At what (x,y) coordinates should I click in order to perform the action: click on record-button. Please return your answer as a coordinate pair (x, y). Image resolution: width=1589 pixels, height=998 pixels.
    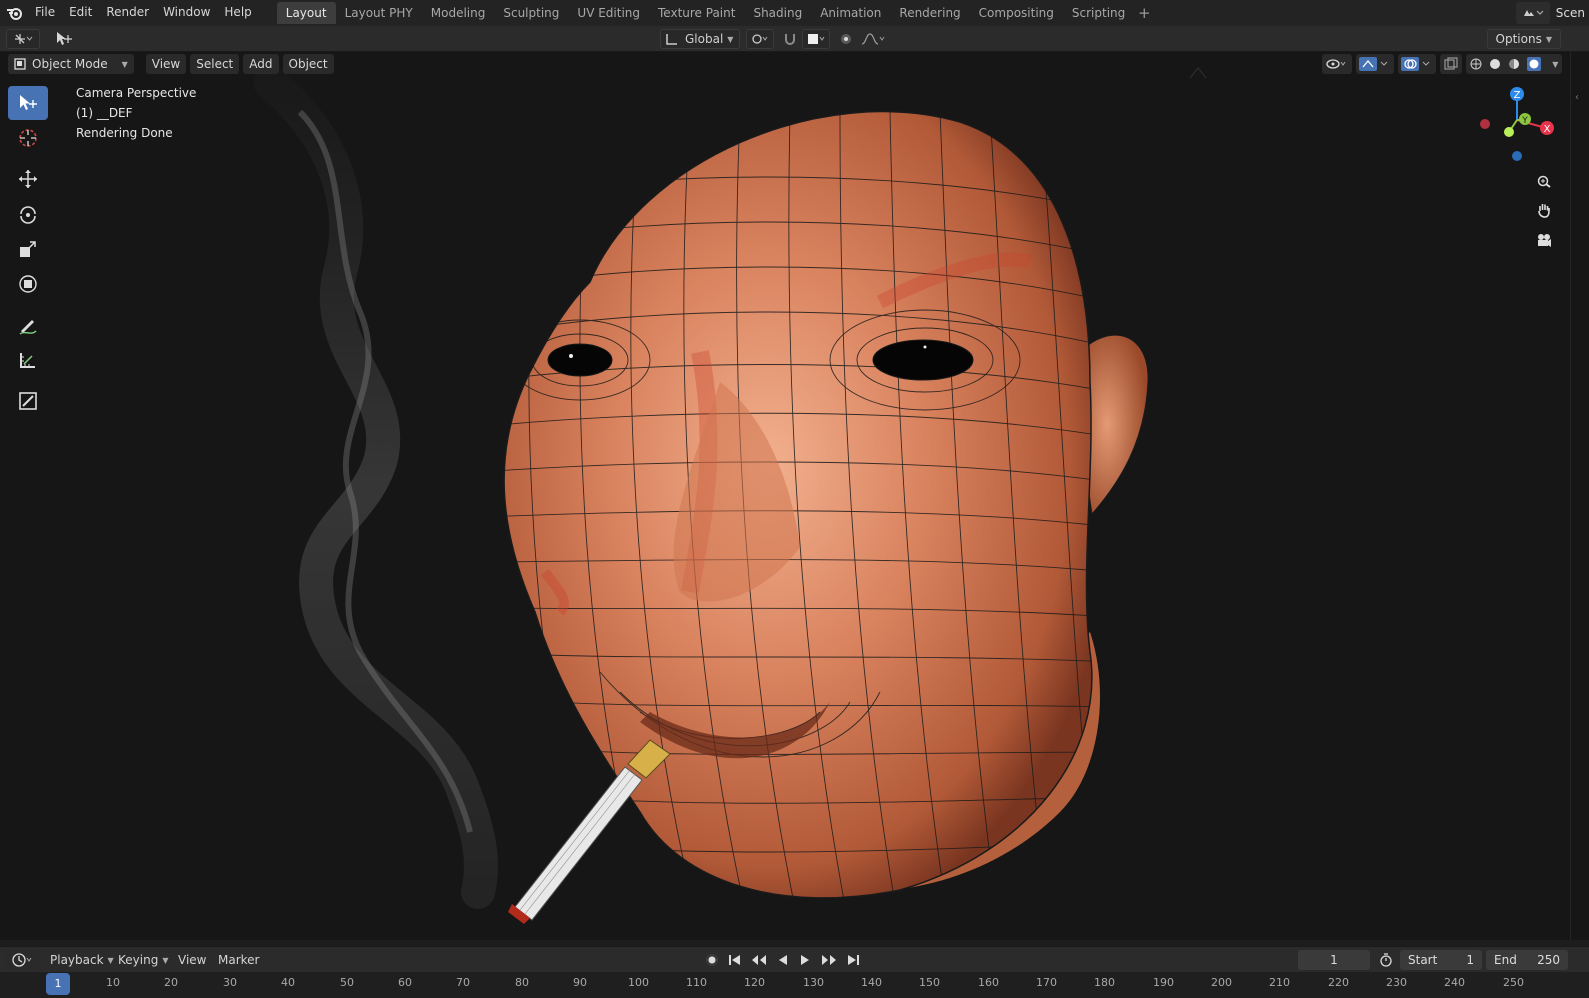
    Looking at the image, I should click on (712, 960).